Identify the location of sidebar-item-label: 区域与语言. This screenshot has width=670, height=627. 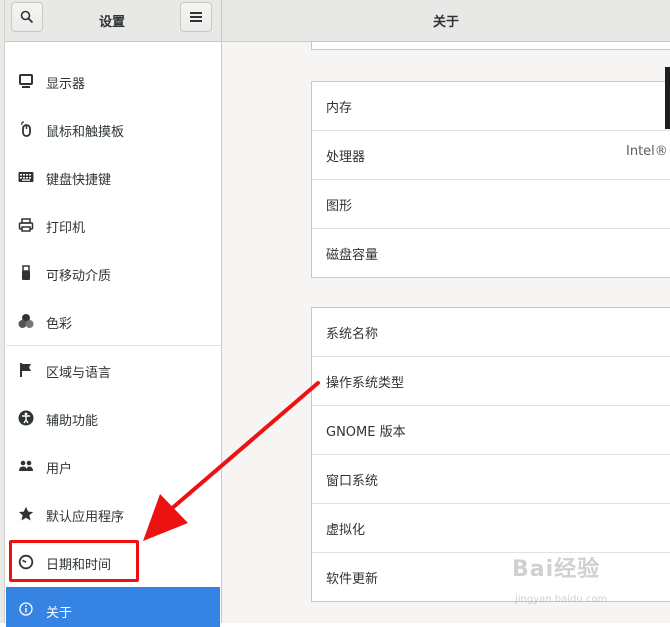
(79, 373).